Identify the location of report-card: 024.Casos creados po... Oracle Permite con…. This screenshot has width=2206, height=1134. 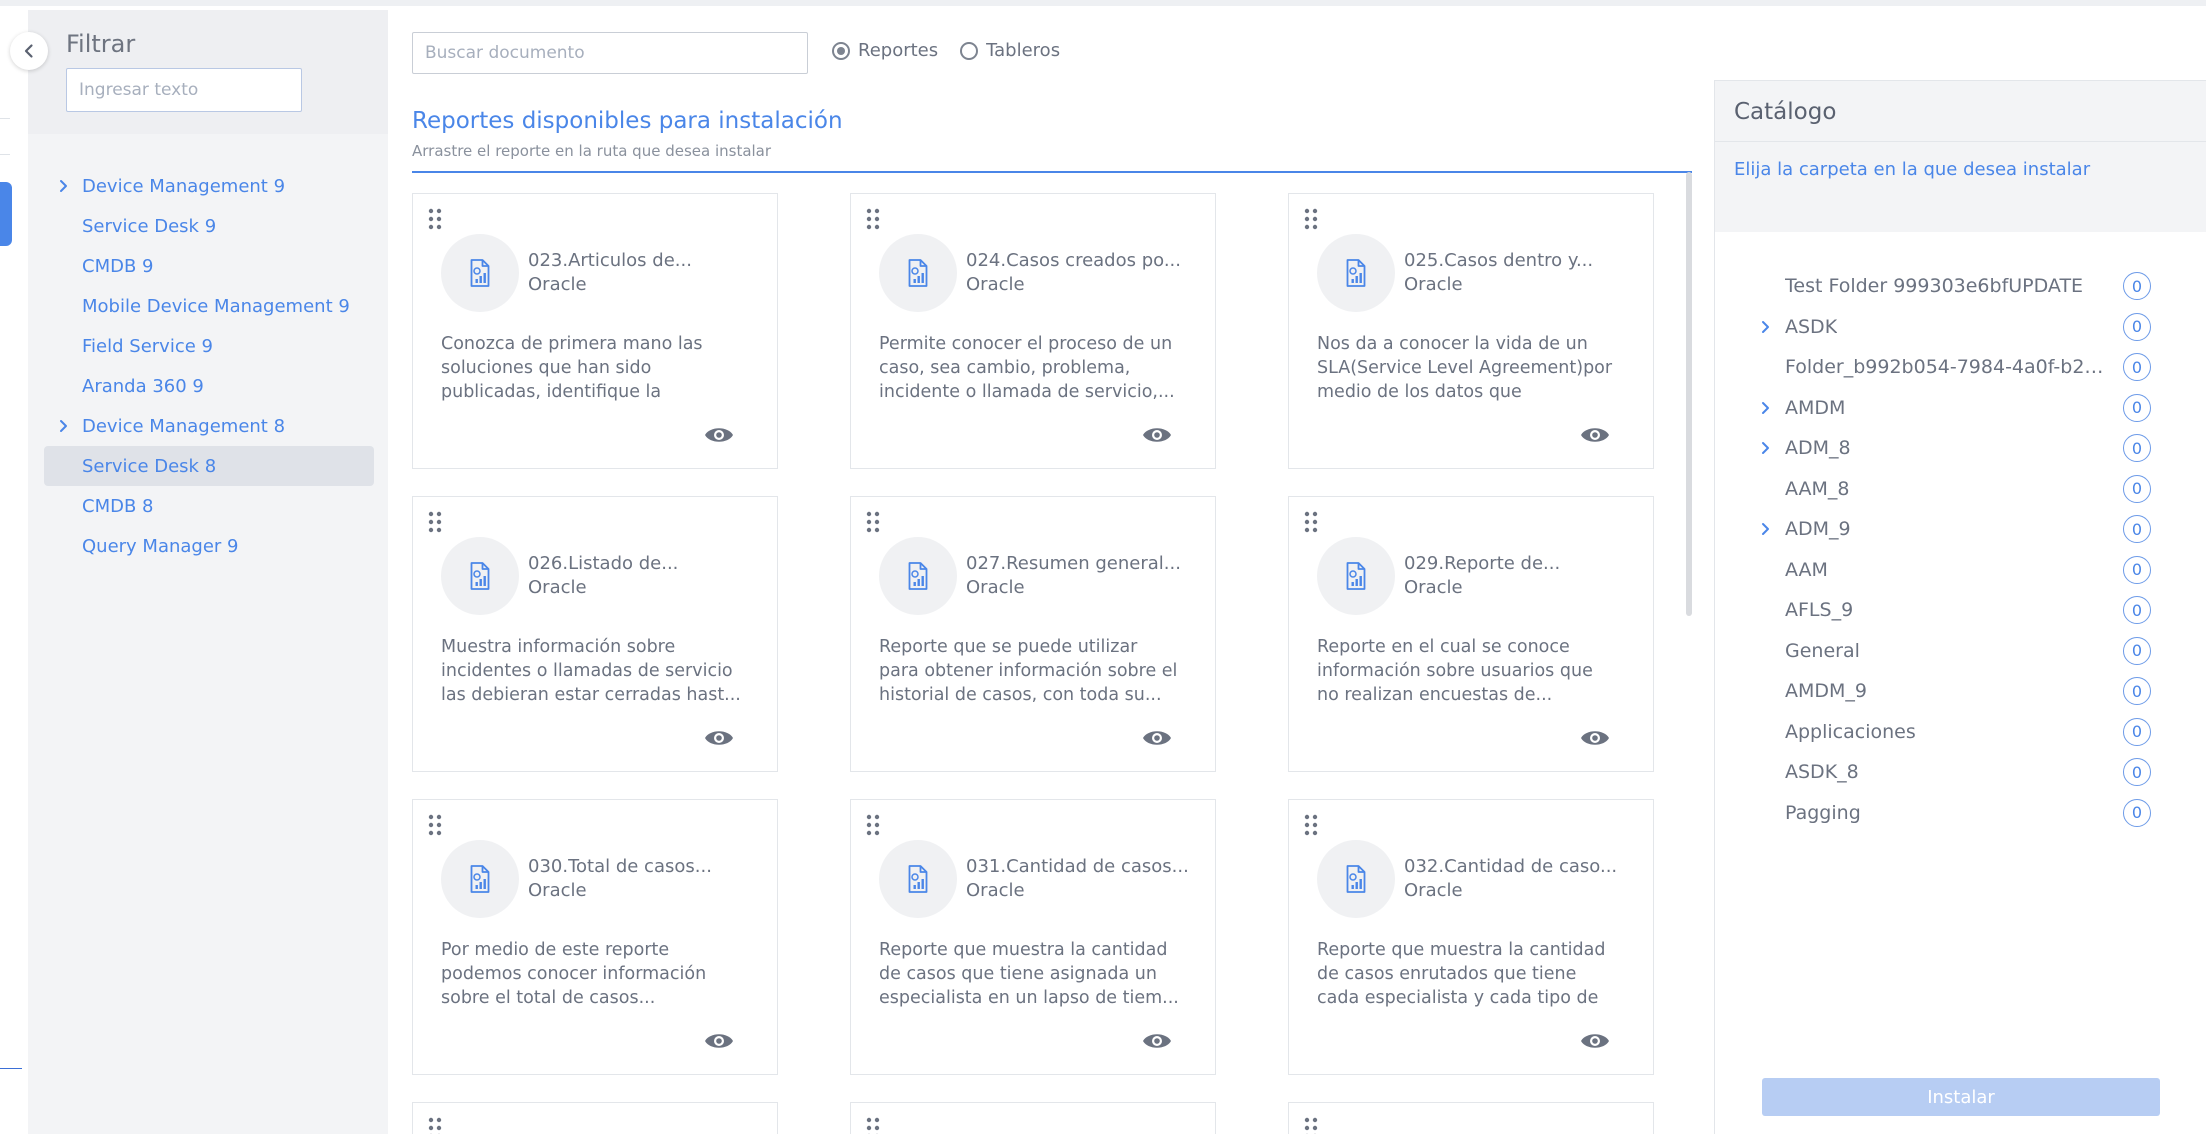
(1033, 331).